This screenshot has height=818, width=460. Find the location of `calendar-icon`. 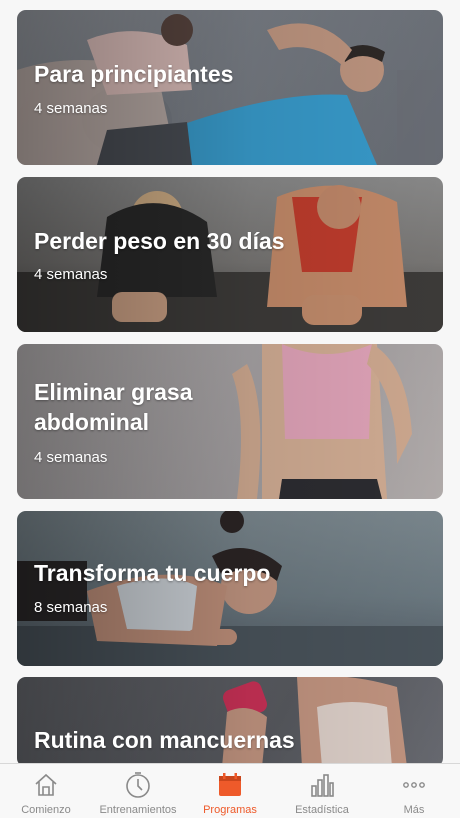

calendar-icon is located at coordinates (230, 785).